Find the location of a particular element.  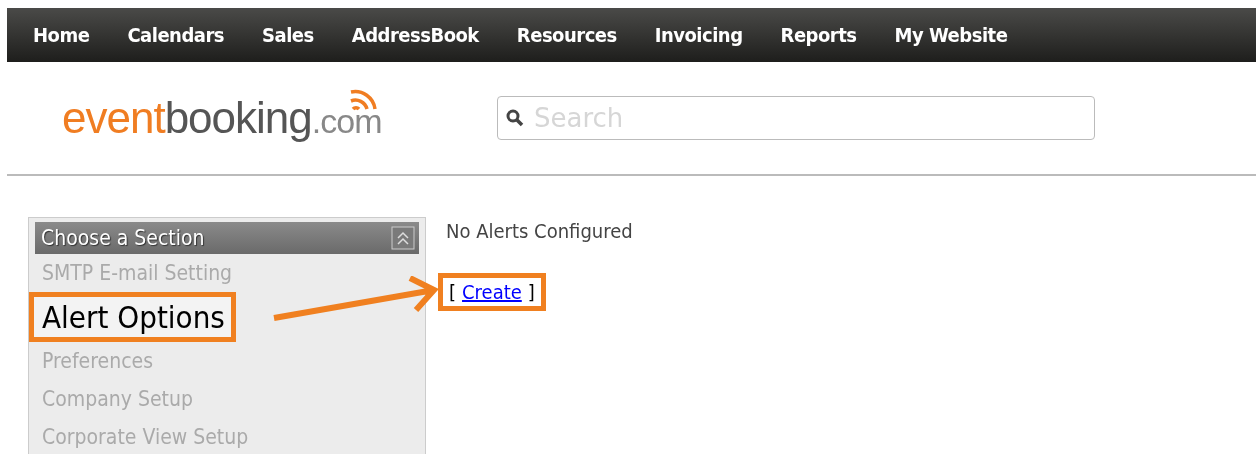

search-icon is located at coordinates (515, 118).